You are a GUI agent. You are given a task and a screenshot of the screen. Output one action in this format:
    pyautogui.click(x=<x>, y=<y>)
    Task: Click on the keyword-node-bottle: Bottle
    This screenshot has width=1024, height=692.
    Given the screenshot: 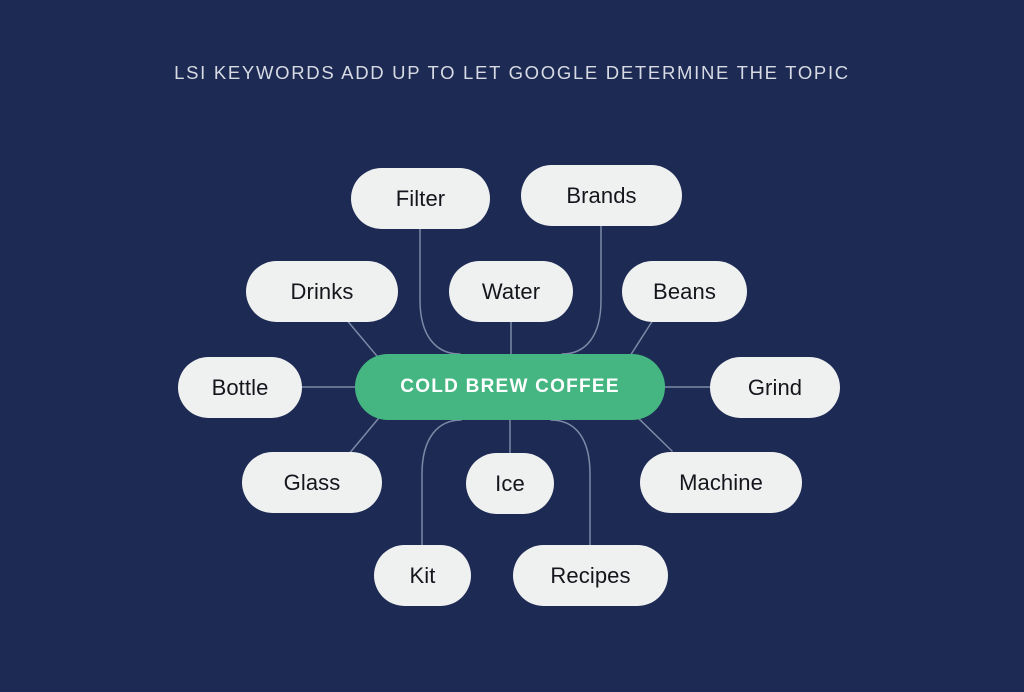 What is the action you would take?
    pyautogui.click(x=240, y=387)
    